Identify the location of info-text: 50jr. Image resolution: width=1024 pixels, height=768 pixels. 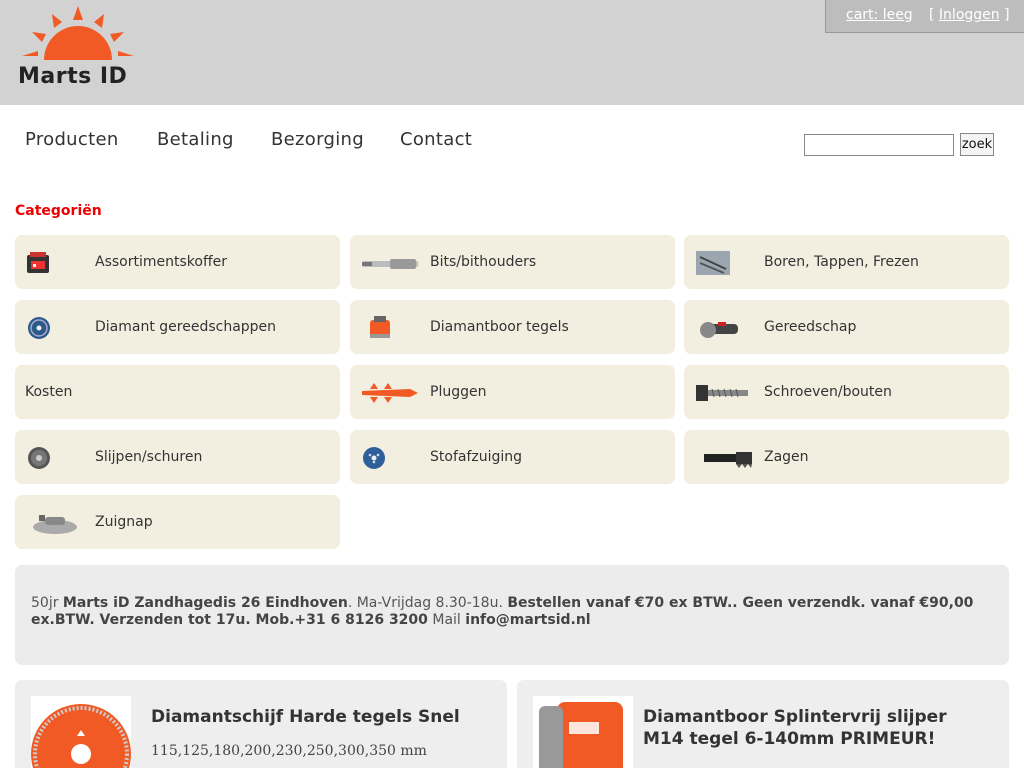
(47, 603).